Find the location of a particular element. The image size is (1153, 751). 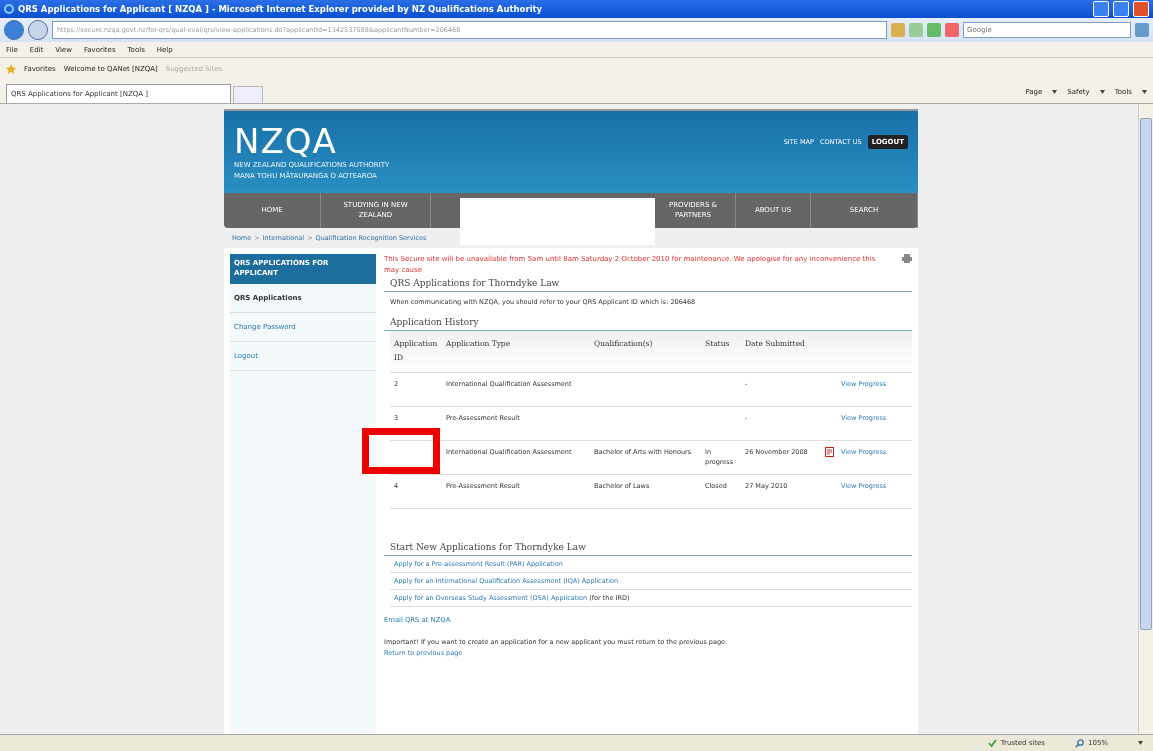

pdf-icon is located at coordinates (829, 451).